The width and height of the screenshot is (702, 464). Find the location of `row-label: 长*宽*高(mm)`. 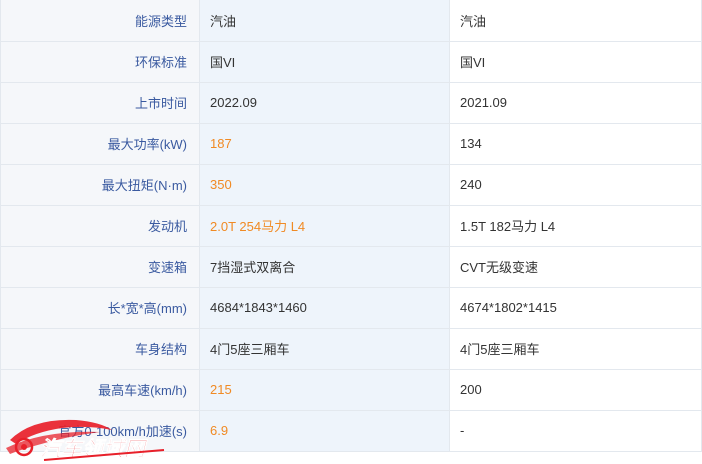

row-label: 长*宽*高(mm) is located at coordinates (100, 307).